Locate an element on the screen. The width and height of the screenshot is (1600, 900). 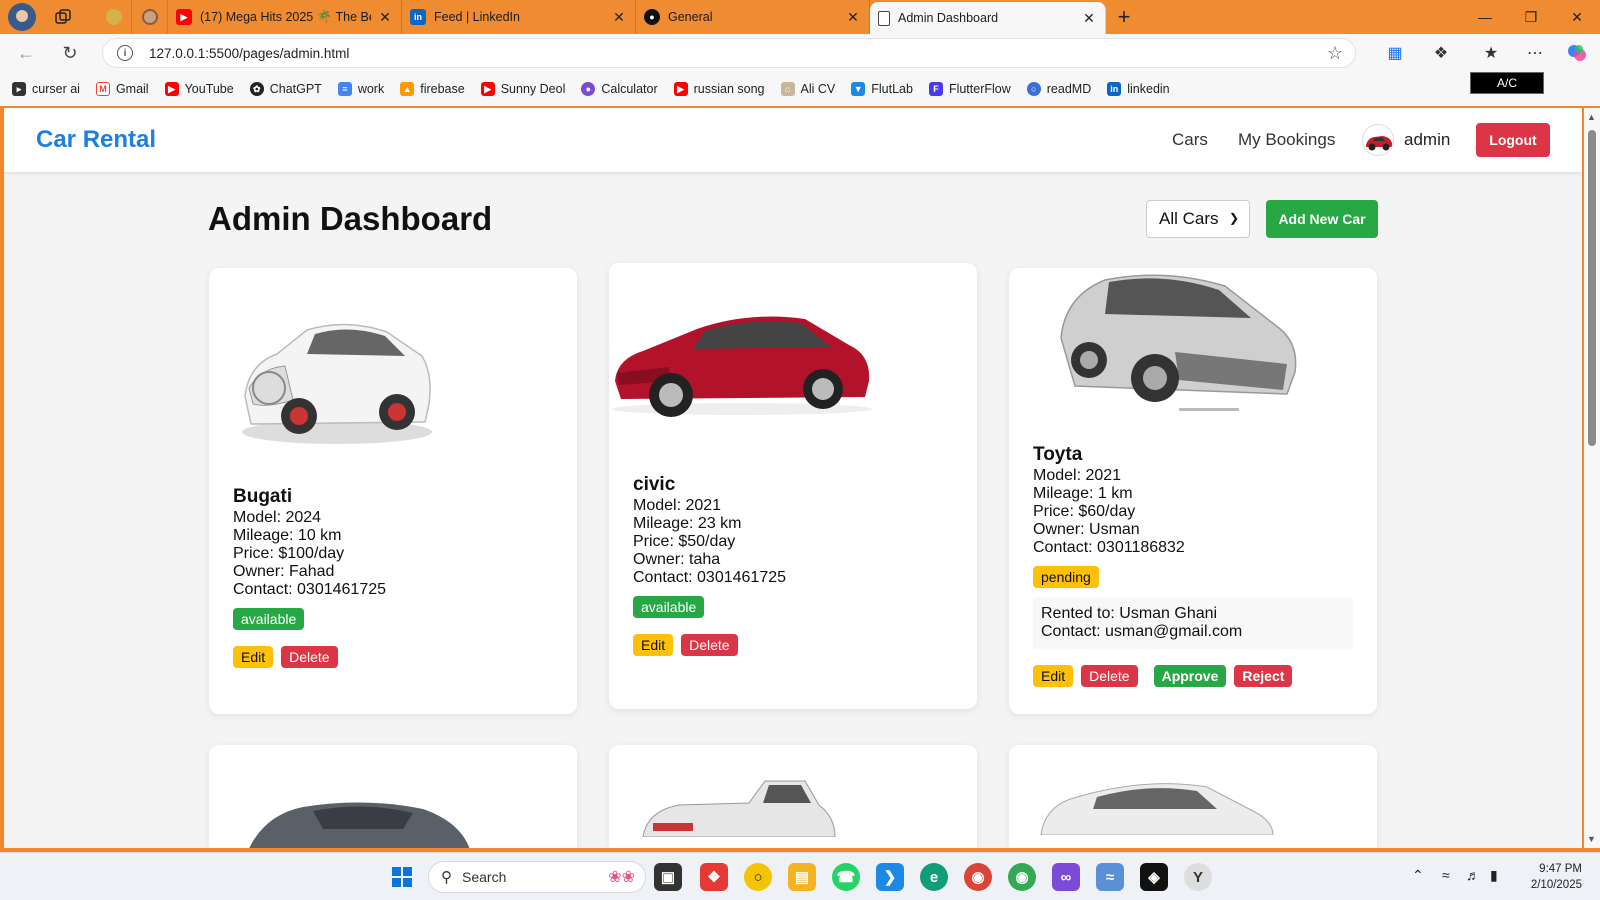
tab-admin-dashboard: Admin Dashboard ✕ is located at coordinates (988, 18).